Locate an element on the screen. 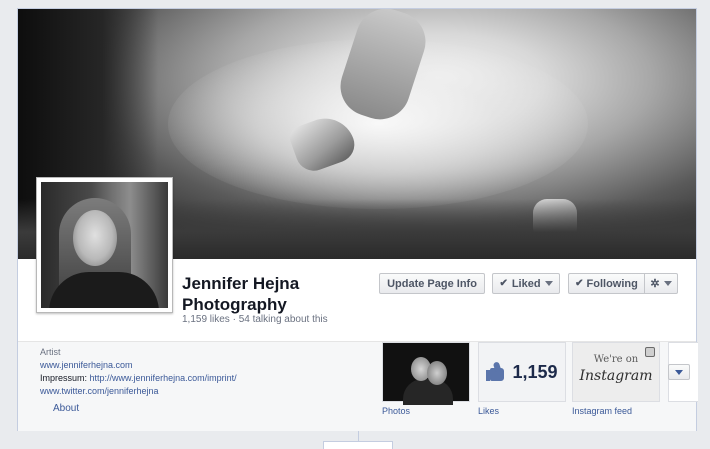  about-link: About is located at coordinates (66, 408).